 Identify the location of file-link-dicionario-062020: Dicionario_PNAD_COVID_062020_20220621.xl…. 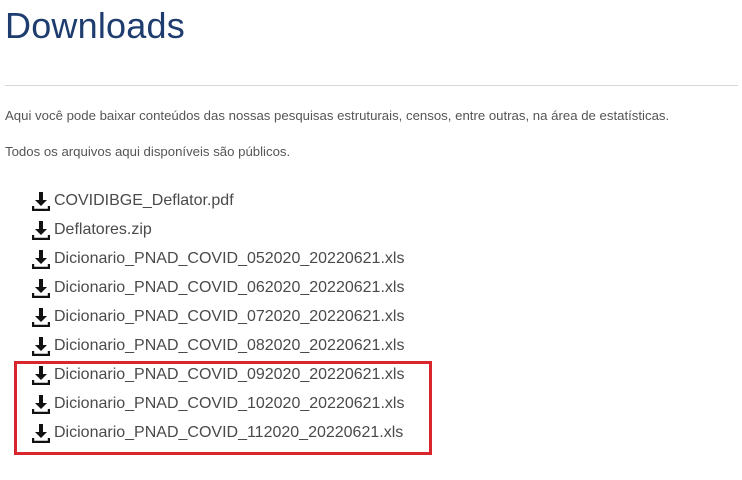
(218, 287).